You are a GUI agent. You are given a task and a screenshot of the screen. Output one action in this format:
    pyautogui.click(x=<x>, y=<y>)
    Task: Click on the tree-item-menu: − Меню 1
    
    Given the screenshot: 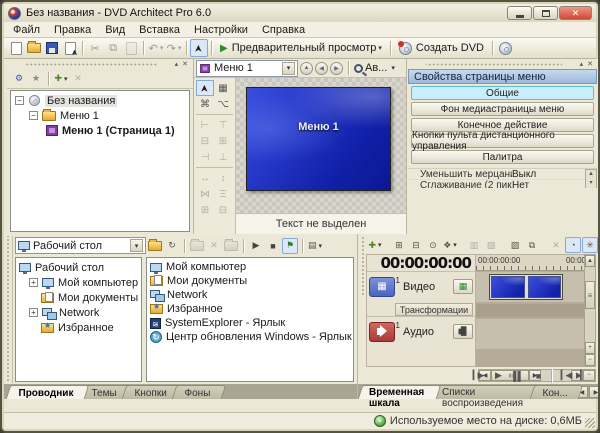 What is the action you would take?
    pyautogui.click(x=102, y=115)
    